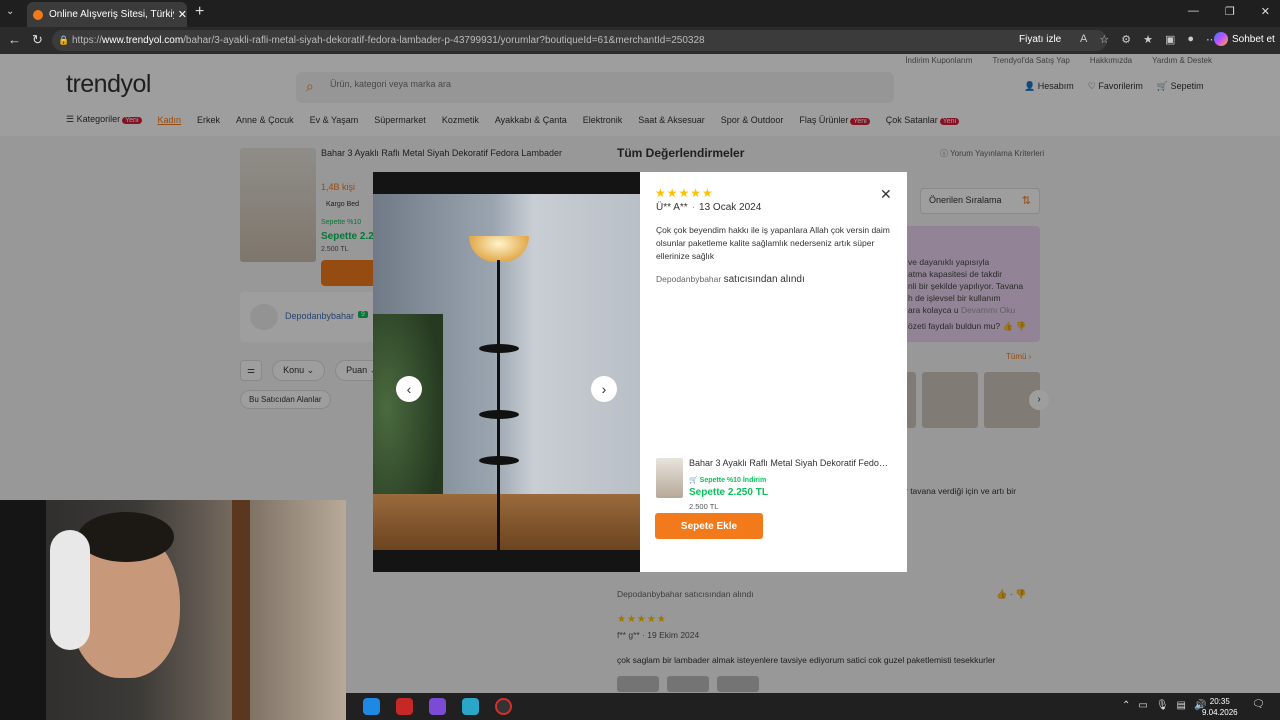  Describe the element at coordinates (126, 537) in the screenshot. I see `webcam-hair` at that location.